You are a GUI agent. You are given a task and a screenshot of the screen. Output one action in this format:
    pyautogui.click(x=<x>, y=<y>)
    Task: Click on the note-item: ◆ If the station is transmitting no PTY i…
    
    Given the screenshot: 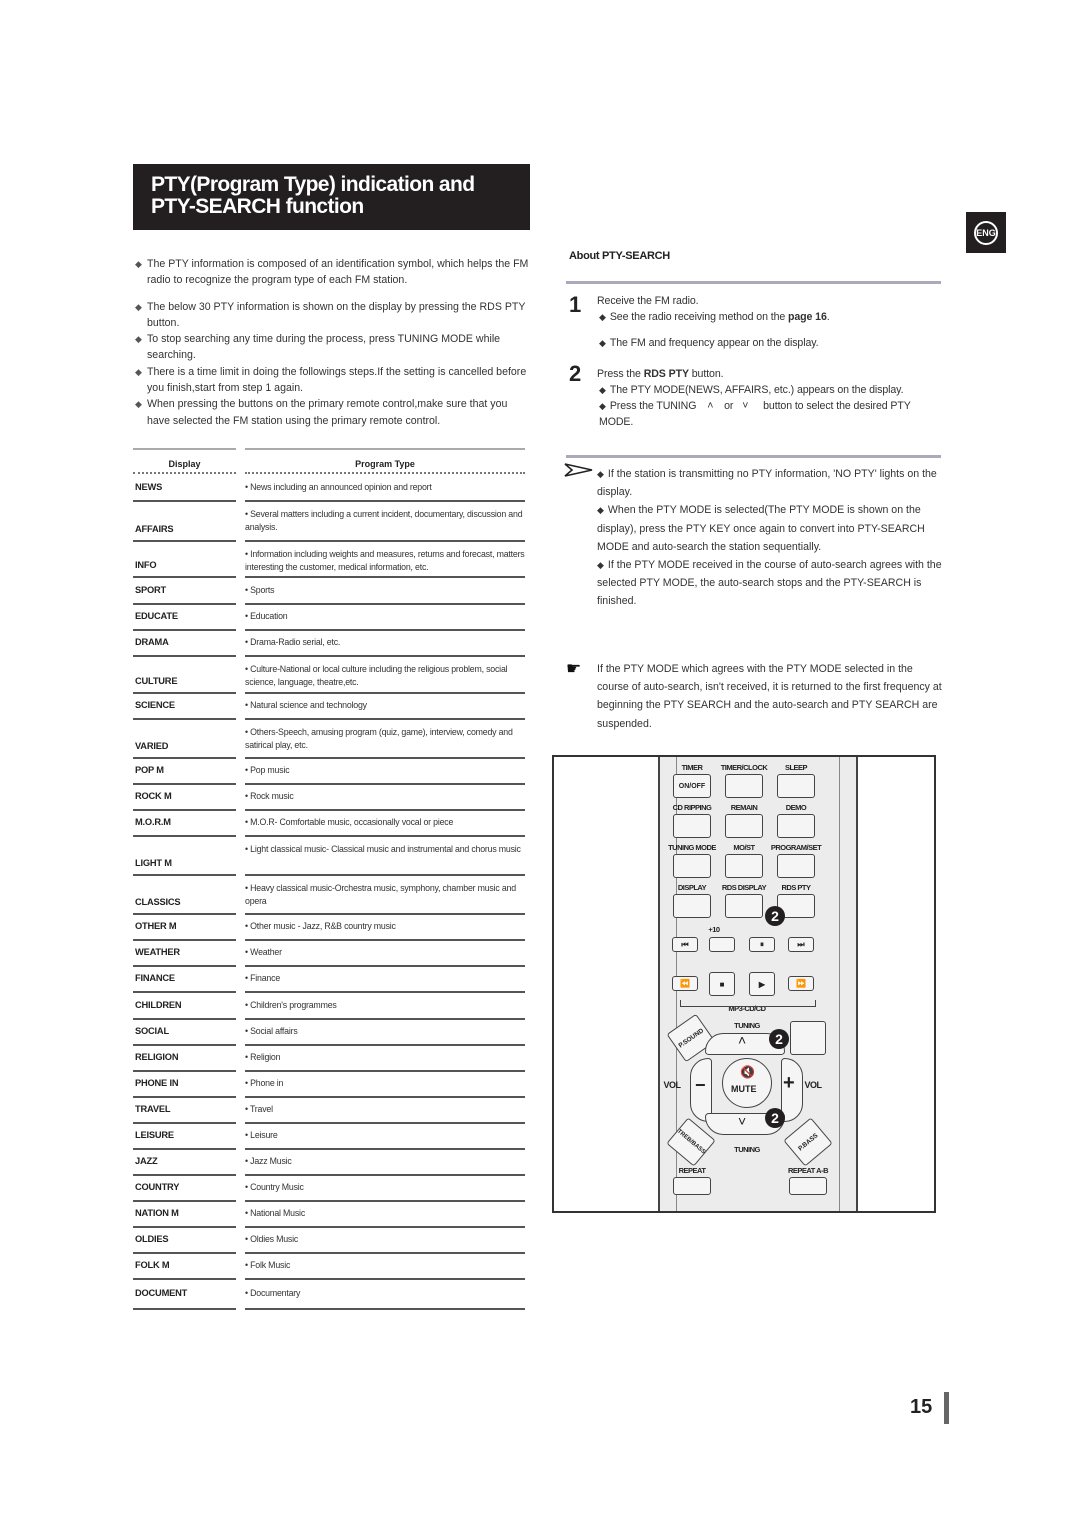 What is the action you would take?
    pyautogui.click(x=767, y=483)
    